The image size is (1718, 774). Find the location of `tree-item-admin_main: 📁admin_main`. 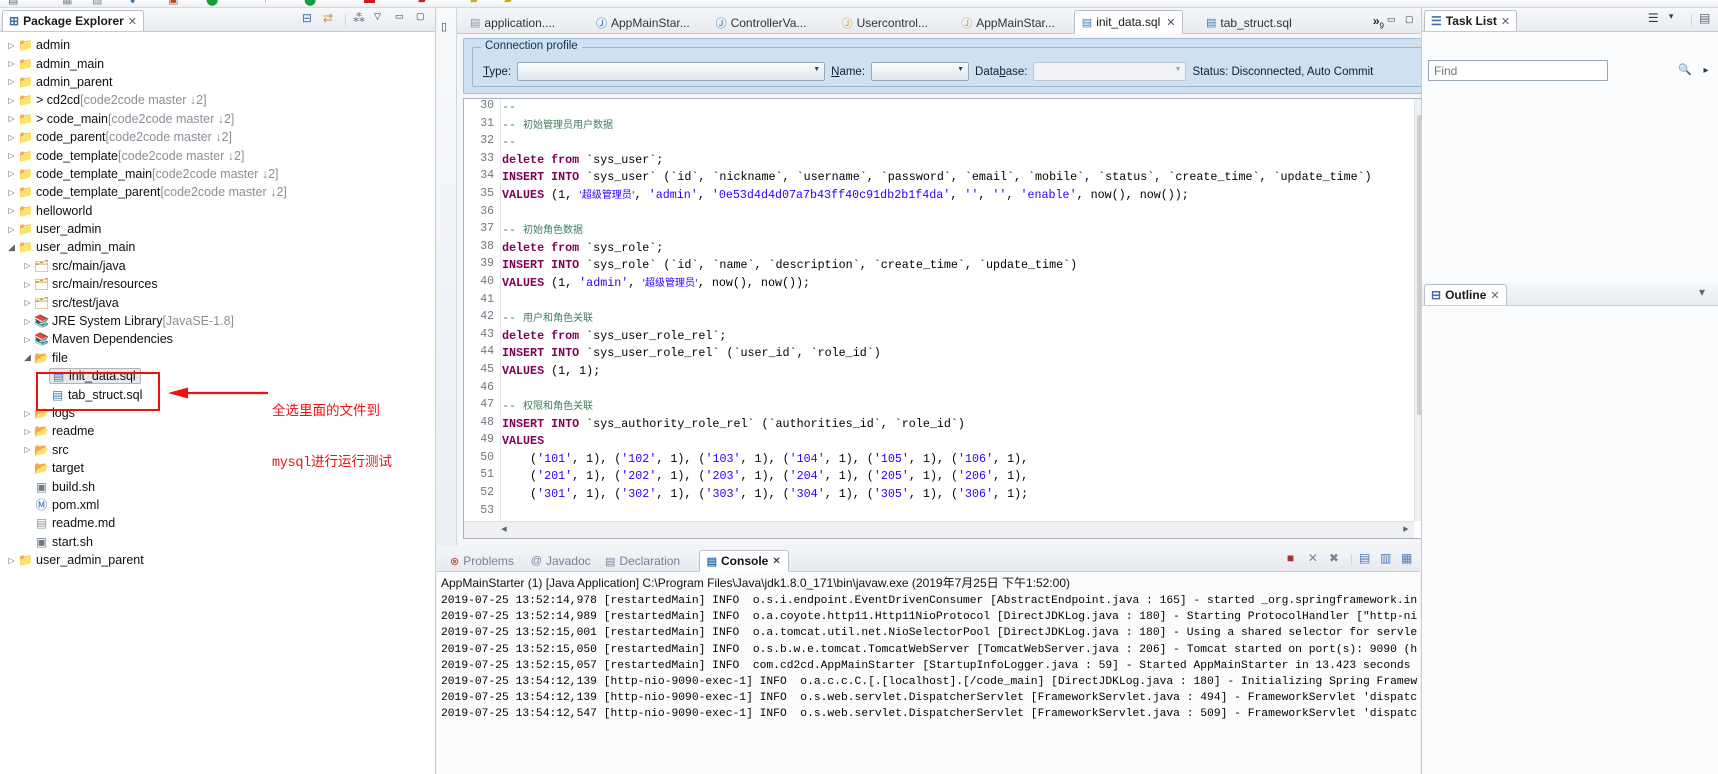

tree-item-admin_main: 📁admin_main is located at coordinates (217, 63).